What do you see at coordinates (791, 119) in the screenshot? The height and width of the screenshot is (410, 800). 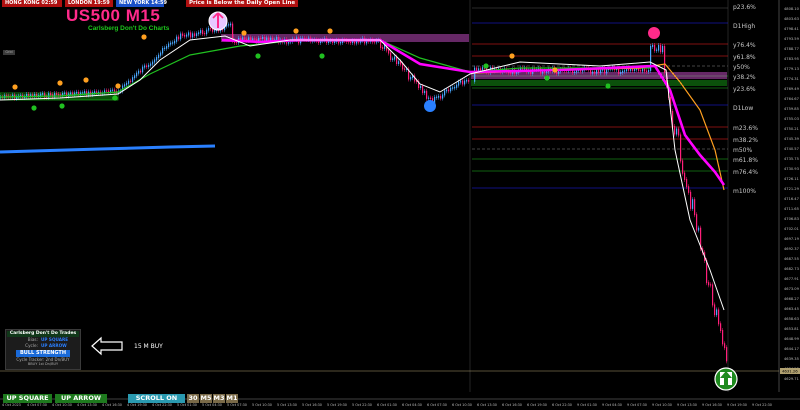 I see `price-tick-label: 4755.03` at bounding box center [791, 119].